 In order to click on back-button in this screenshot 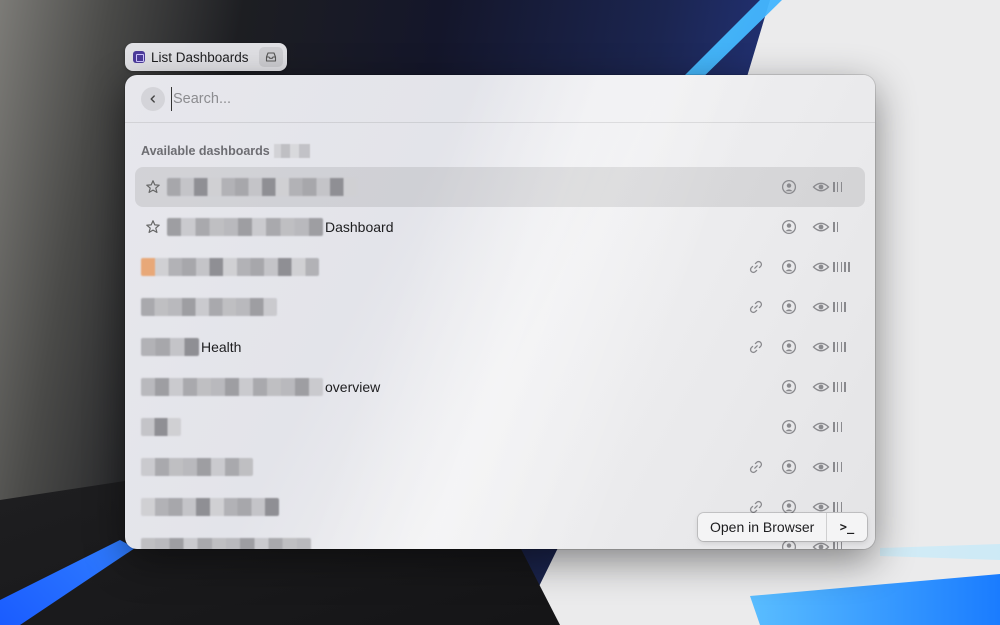, I will do `click(153, 99)`.